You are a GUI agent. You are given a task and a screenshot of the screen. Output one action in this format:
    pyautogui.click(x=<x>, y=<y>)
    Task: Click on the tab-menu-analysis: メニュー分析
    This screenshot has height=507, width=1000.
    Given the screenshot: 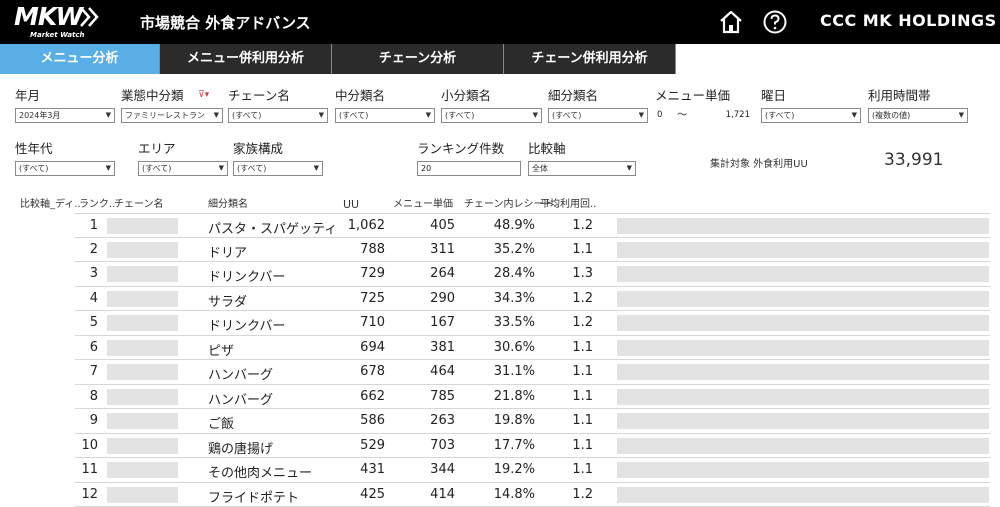 What is the action you would take?
    pyautogui.click(x=80, y=59)
    